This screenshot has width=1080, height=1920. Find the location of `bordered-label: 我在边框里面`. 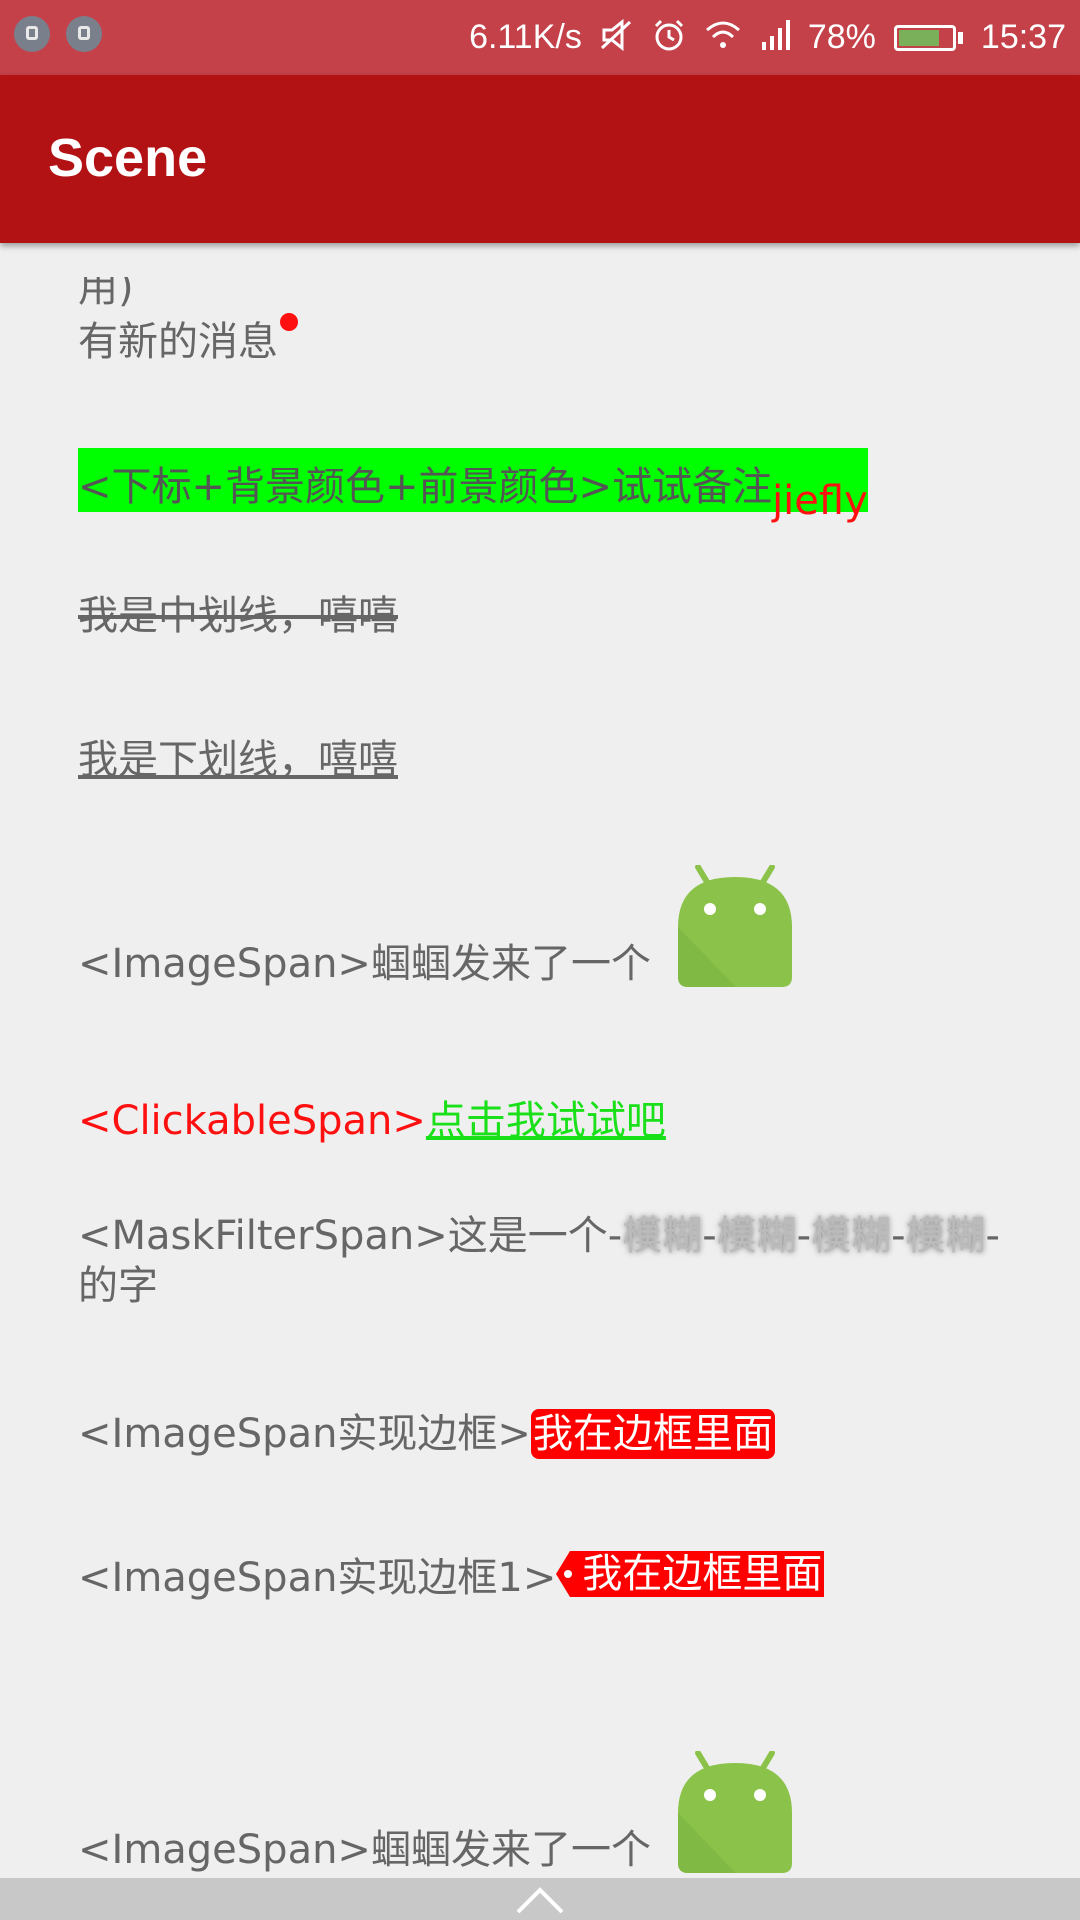

bordered-label: 我在边框里面 is located at coordinates (652, 1434).